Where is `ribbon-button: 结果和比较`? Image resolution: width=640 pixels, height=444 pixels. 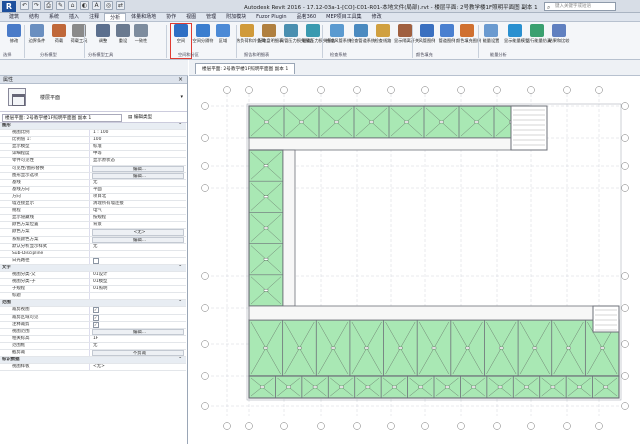
ribbon-button: 结果和比较 is located at coordinates (559, 33).